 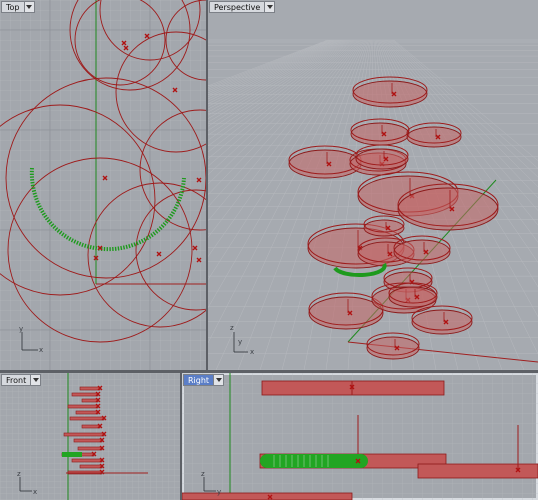 What do you see at coordinates (198, 380) in the screenshot?
I see `viewport-title-right: Right` at bounding box center [198, 380].